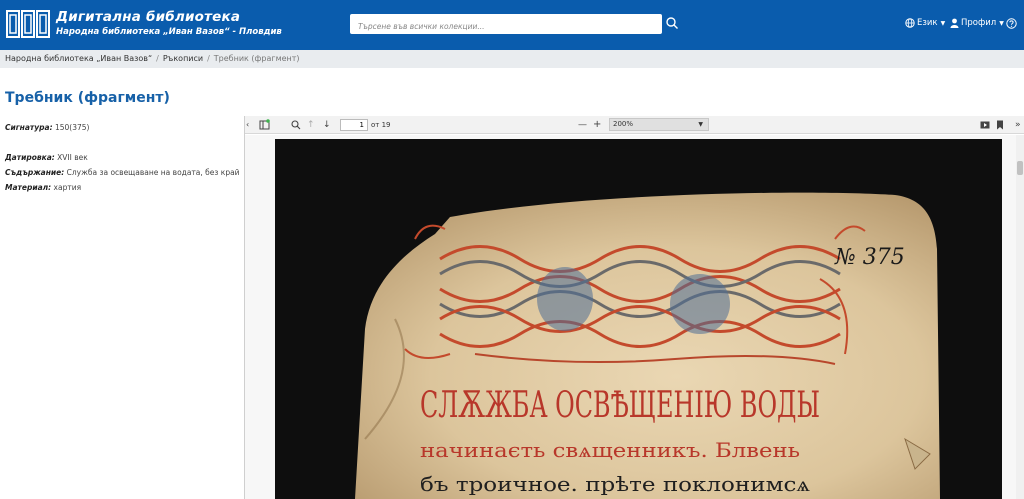 This screenshot has height=499, width=1024. What do you see at coordinates (153, 172) in the screenshot?
I see `field-value: Служба за освещаване на водата, без край` at bounding box center [153, 172].